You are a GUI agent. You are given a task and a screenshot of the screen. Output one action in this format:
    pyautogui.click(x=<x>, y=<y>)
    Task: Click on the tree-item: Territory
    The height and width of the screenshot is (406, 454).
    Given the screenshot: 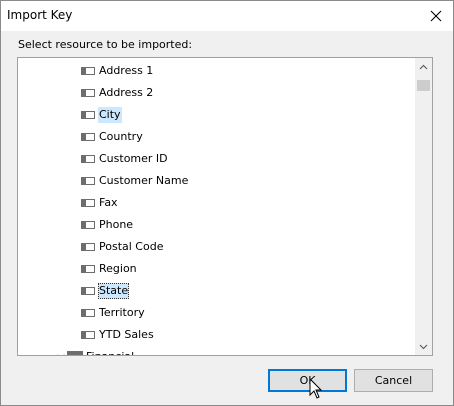 What is the action you would take?
    pyautogui.click(x=216, y=313)
    